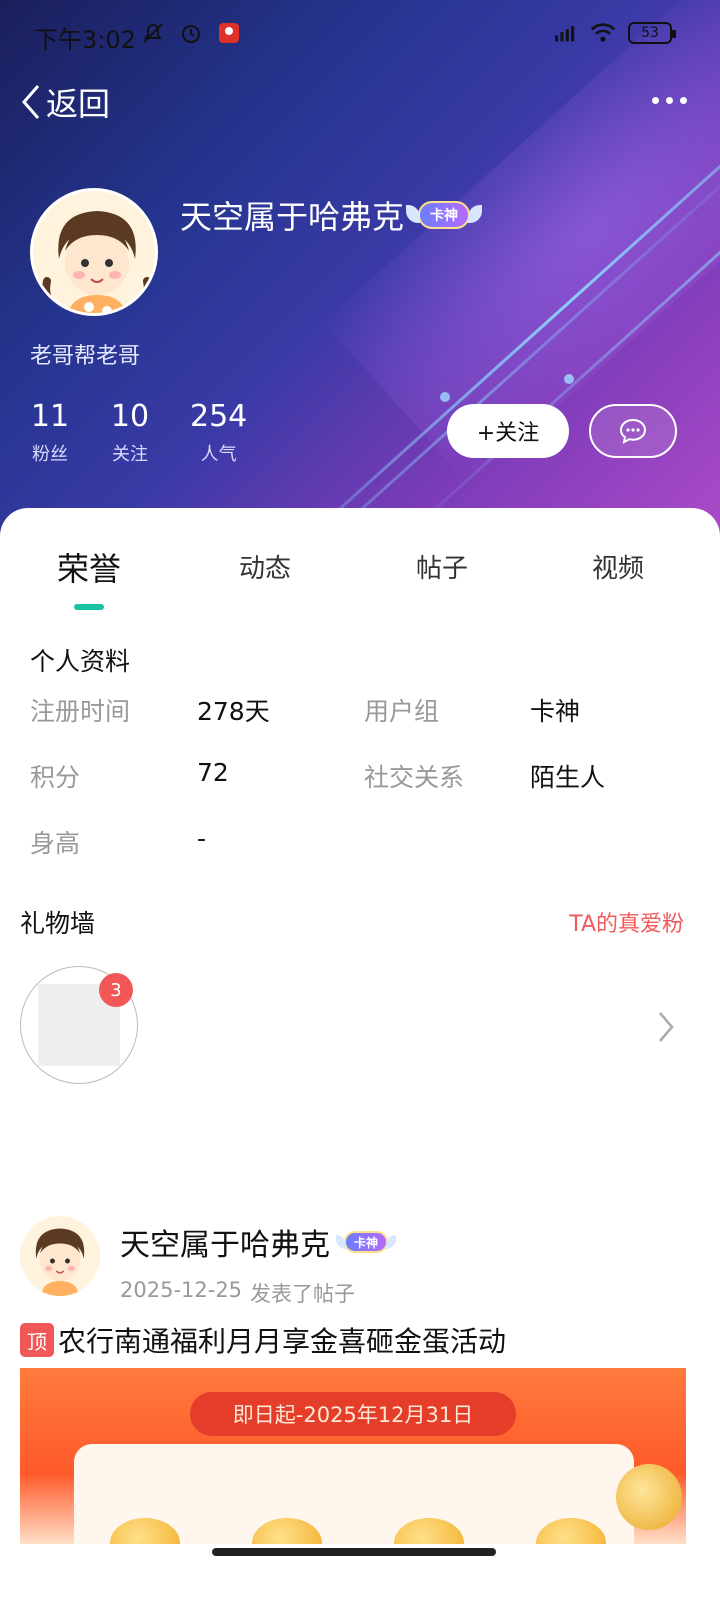  What do you see at coordinates (202, 838) in the screenshot?
I see `info-value-height: -` at bounding box center [202, 838].